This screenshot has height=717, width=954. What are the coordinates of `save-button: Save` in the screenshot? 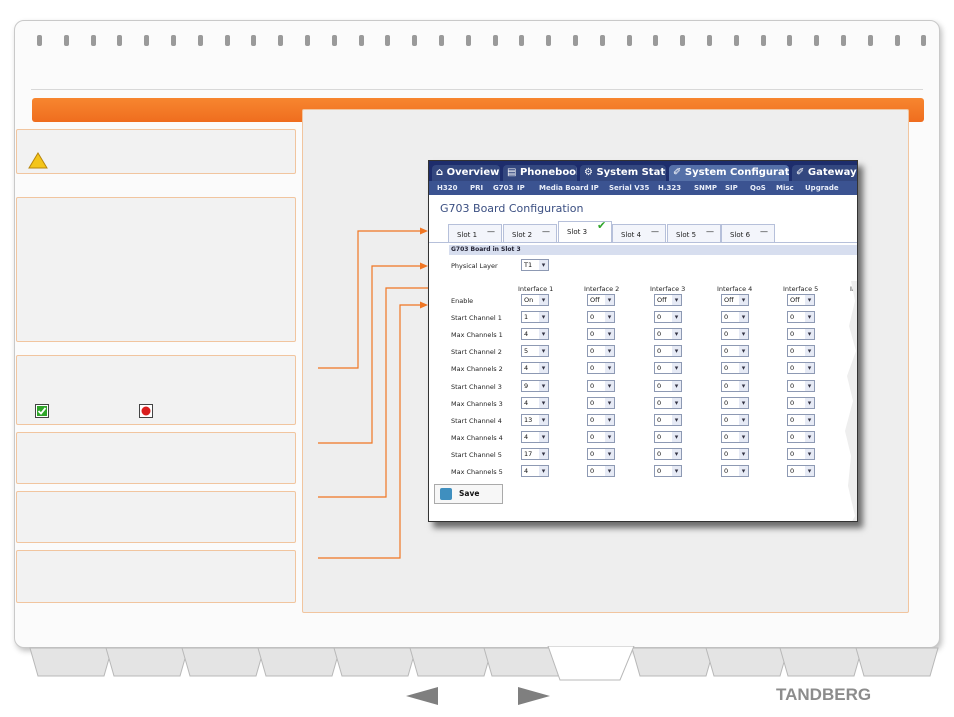 It's located at (468, 494).